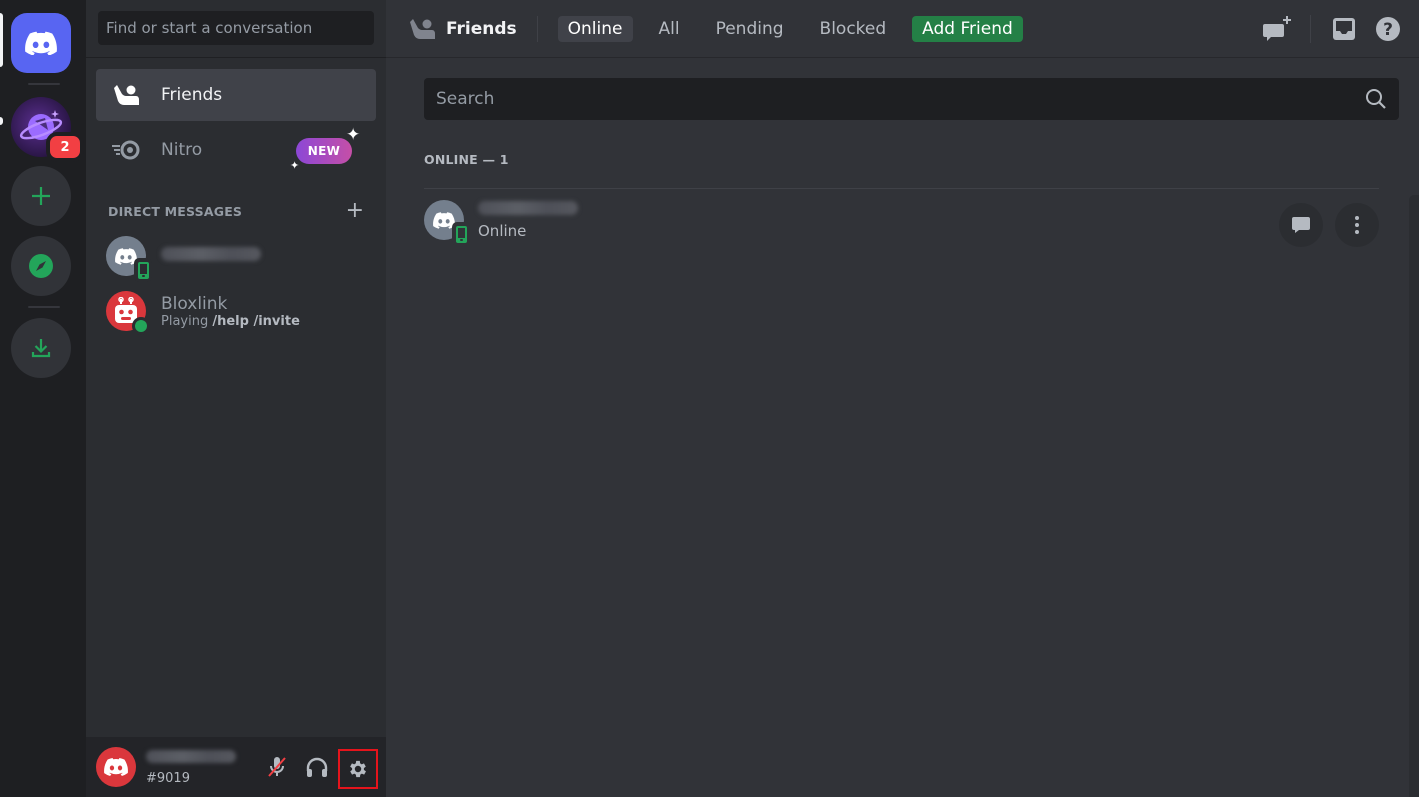 The height and width of the screenshot is (797, 1419). I want to click on mic-muted-icon, so click(277, 767).